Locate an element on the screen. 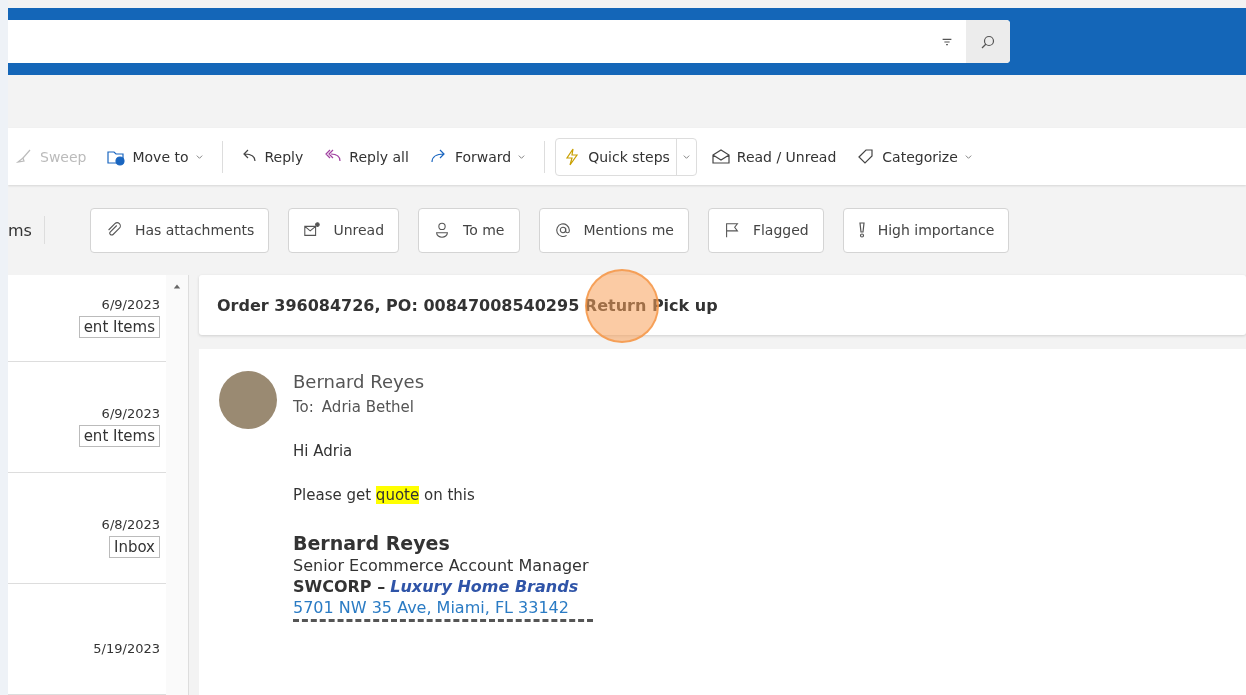  filter-label: ms is located at coordinates (20, 230).